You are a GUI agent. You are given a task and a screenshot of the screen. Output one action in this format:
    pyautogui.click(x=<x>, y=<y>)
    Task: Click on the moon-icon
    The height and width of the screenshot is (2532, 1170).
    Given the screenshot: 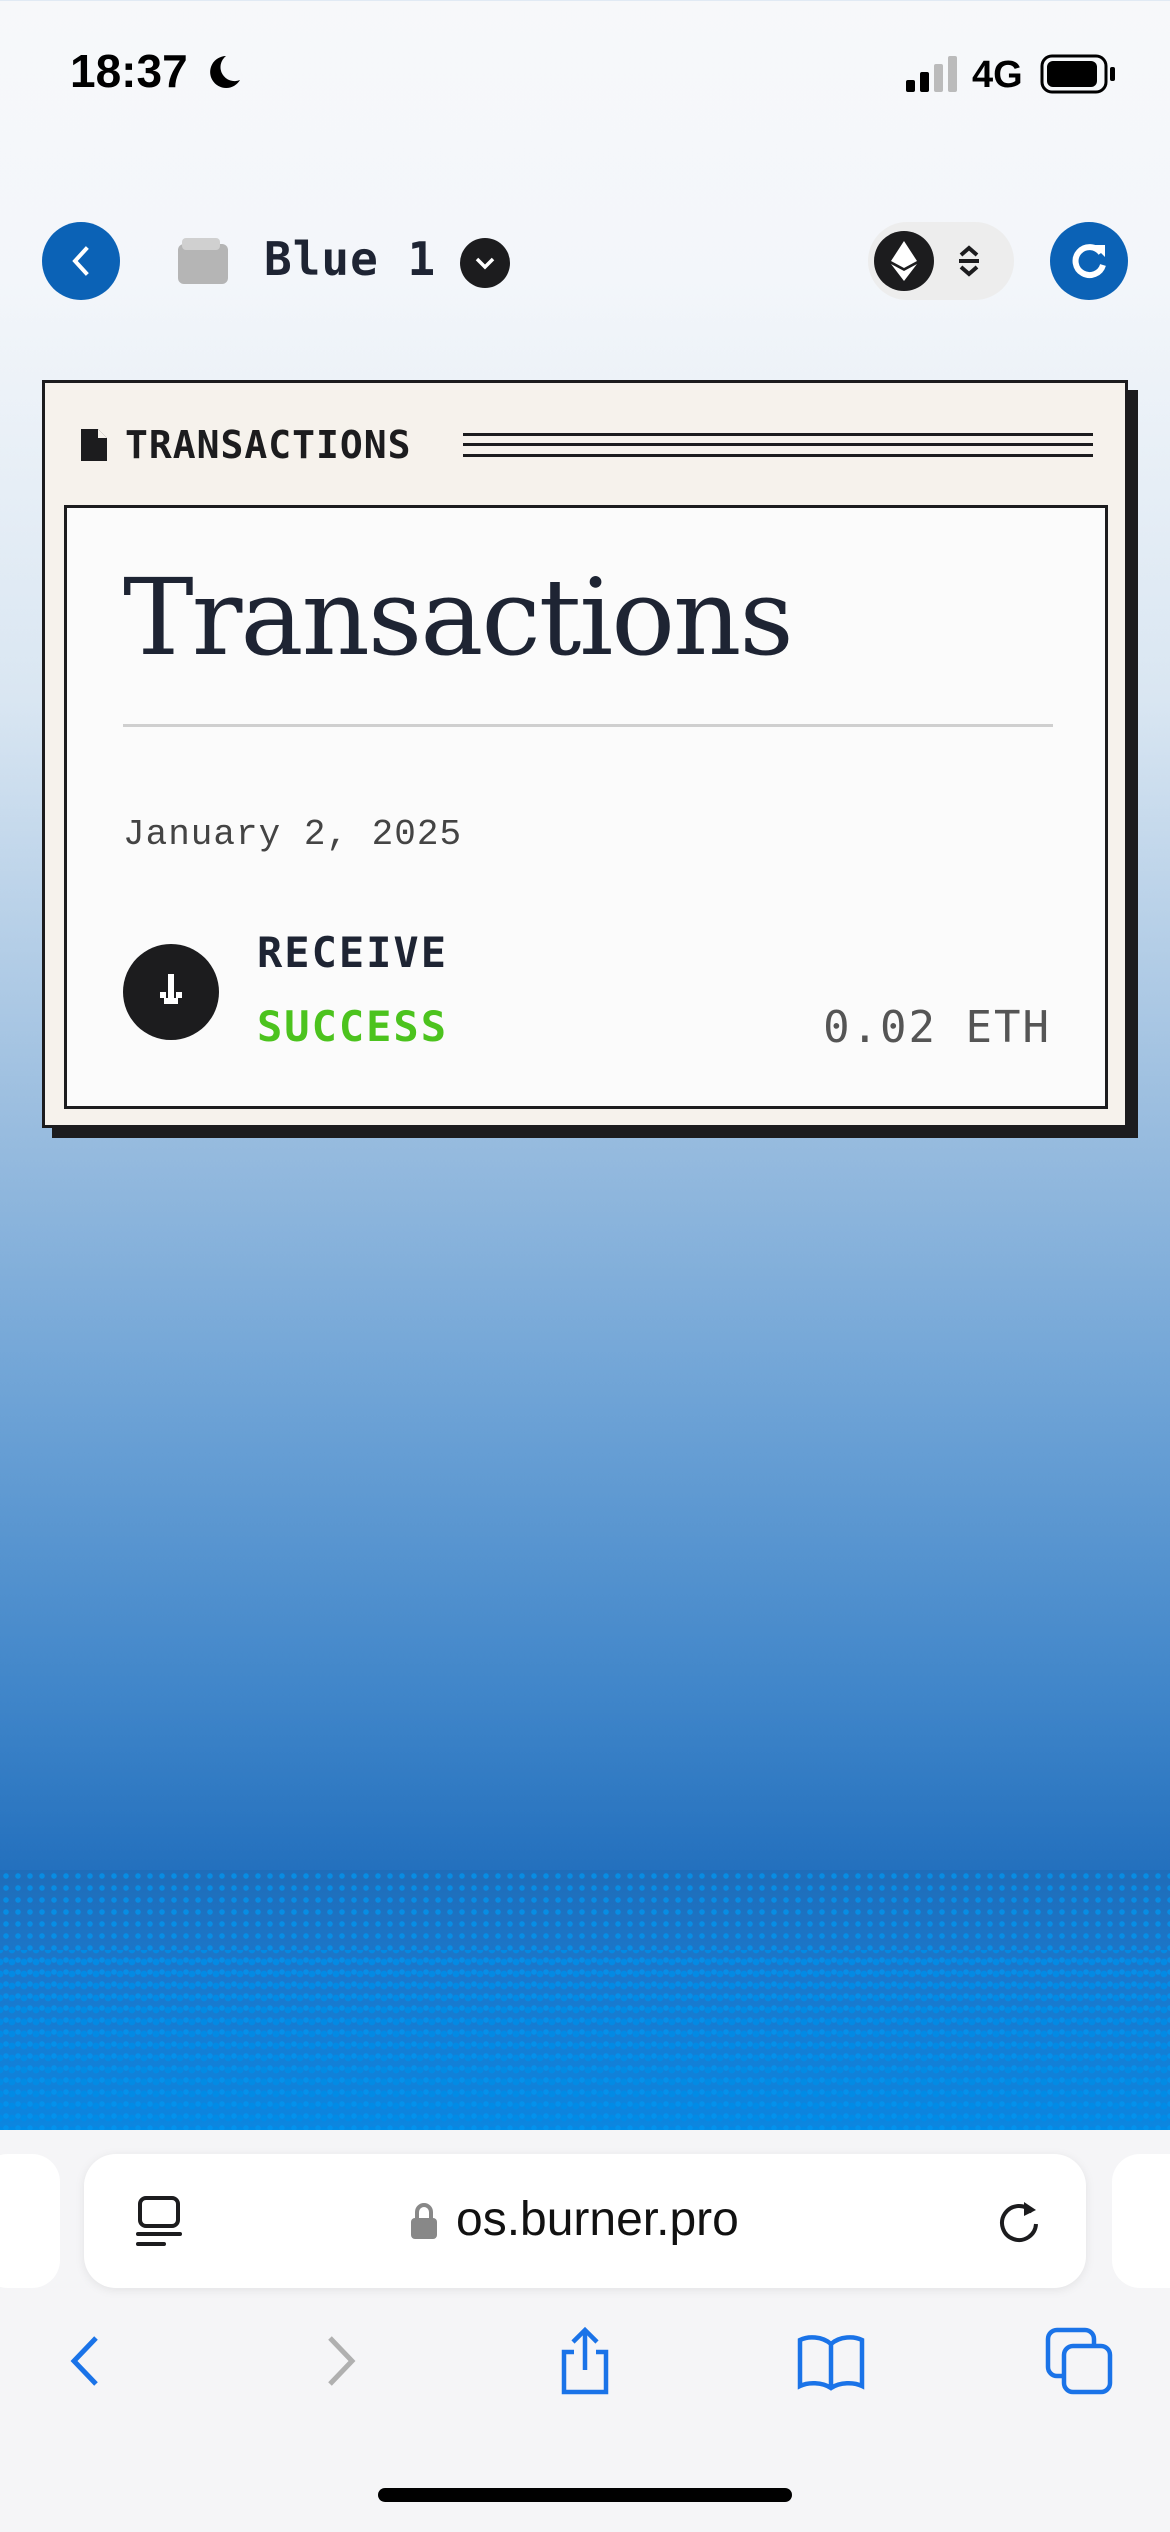 What is the action you would take?
    pyautogui.click(x=225, y=72)
    